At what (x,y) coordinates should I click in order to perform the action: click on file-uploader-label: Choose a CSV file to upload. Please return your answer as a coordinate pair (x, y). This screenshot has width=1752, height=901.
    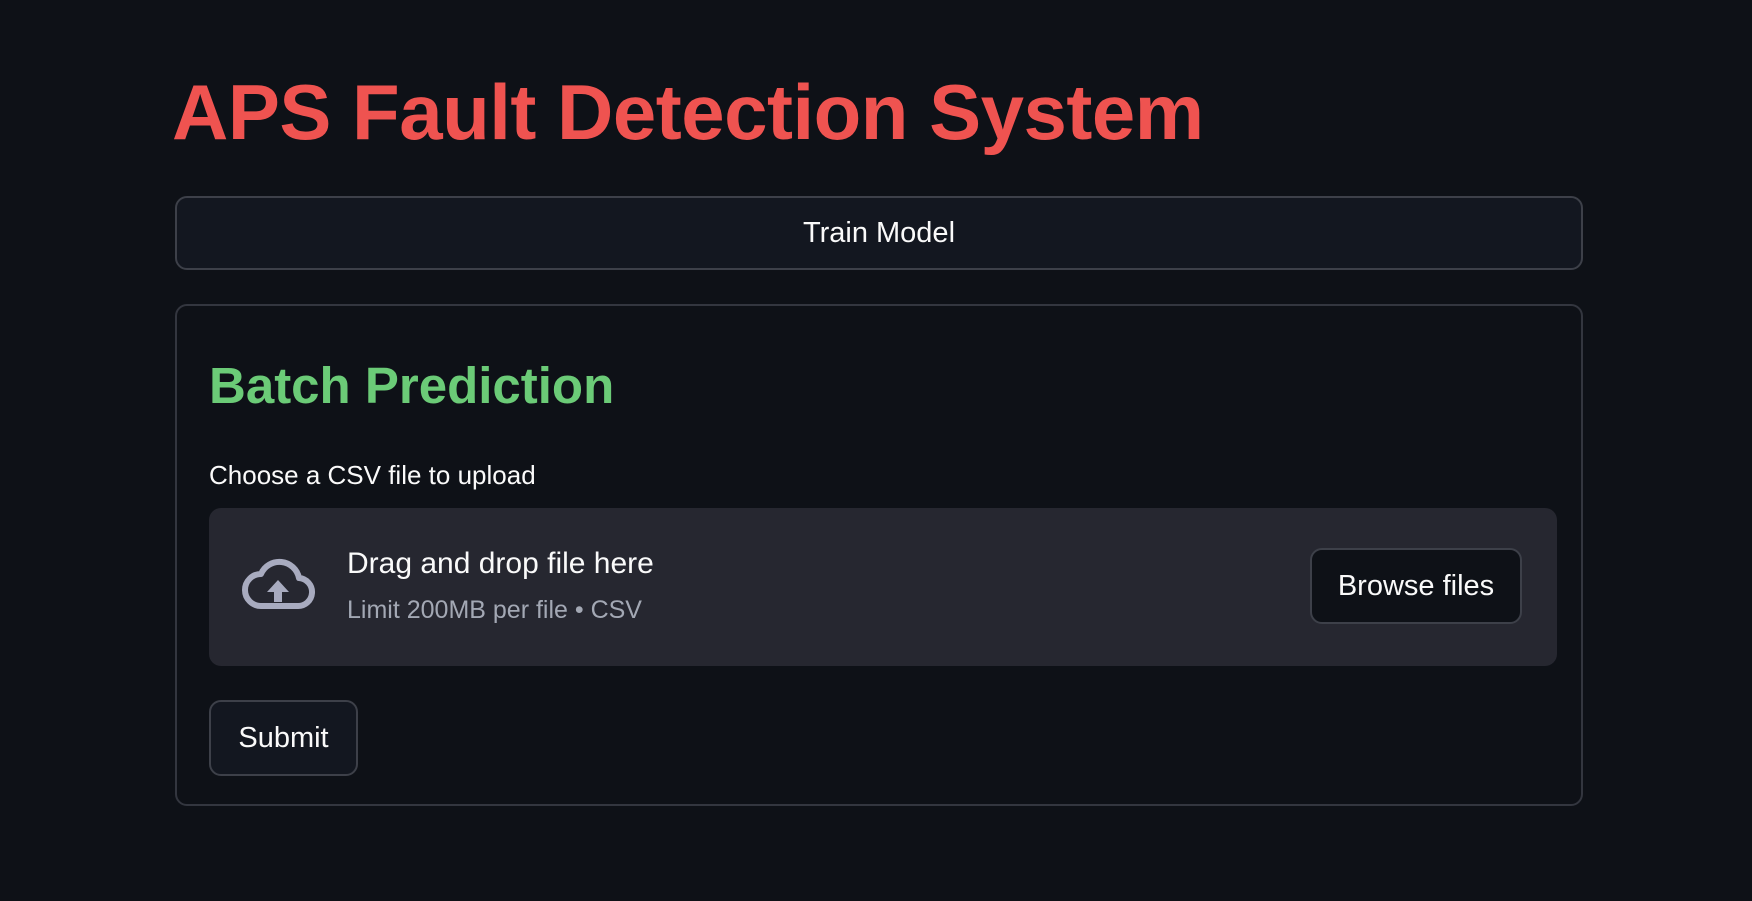
    Looking at the image, I should click on (372, 475).